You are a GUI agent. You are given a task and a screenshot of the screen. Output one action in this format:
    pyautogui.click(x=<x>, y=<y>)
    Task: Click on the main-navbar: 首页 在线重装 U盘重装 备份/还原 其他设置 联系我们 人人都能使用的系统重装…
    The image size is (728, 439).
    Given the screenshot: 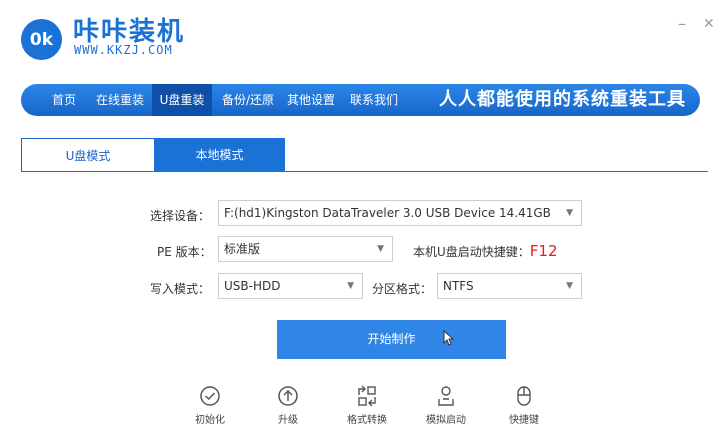 What is the action you would take?
    pyautogui.click(x=360, y=100)
    